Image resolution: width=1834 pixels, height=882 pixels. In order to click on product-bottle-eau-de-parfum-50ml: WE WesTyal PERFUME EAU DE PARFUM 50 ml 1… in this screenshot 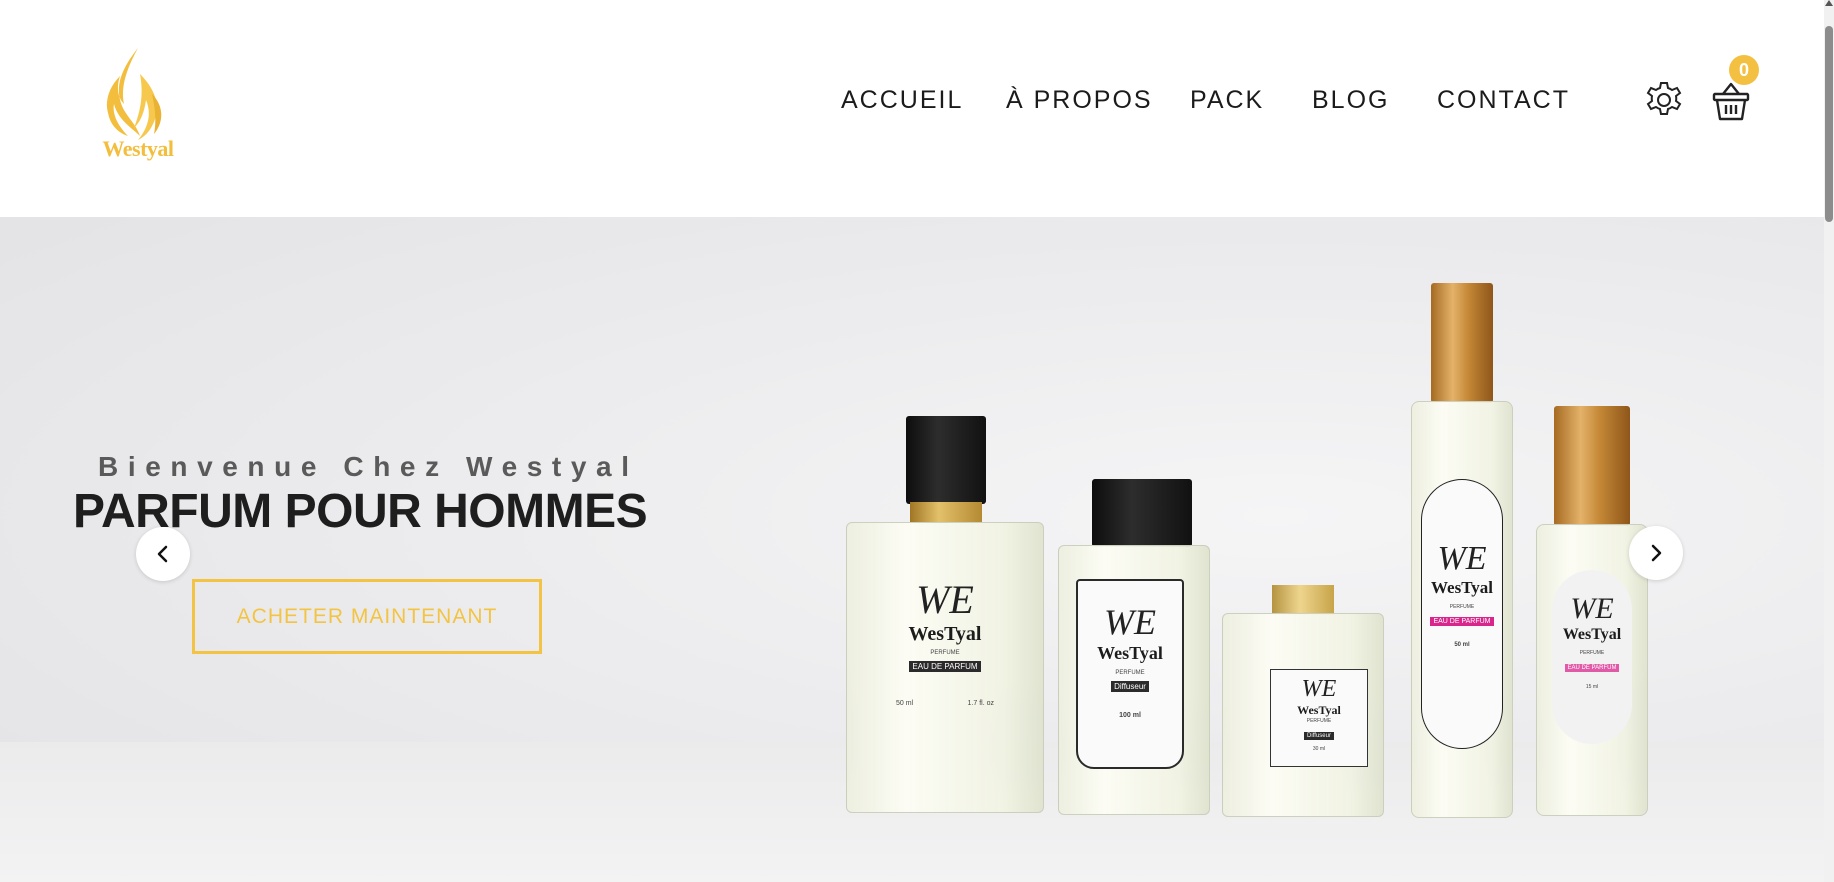, I will do `click(945, 614)`.